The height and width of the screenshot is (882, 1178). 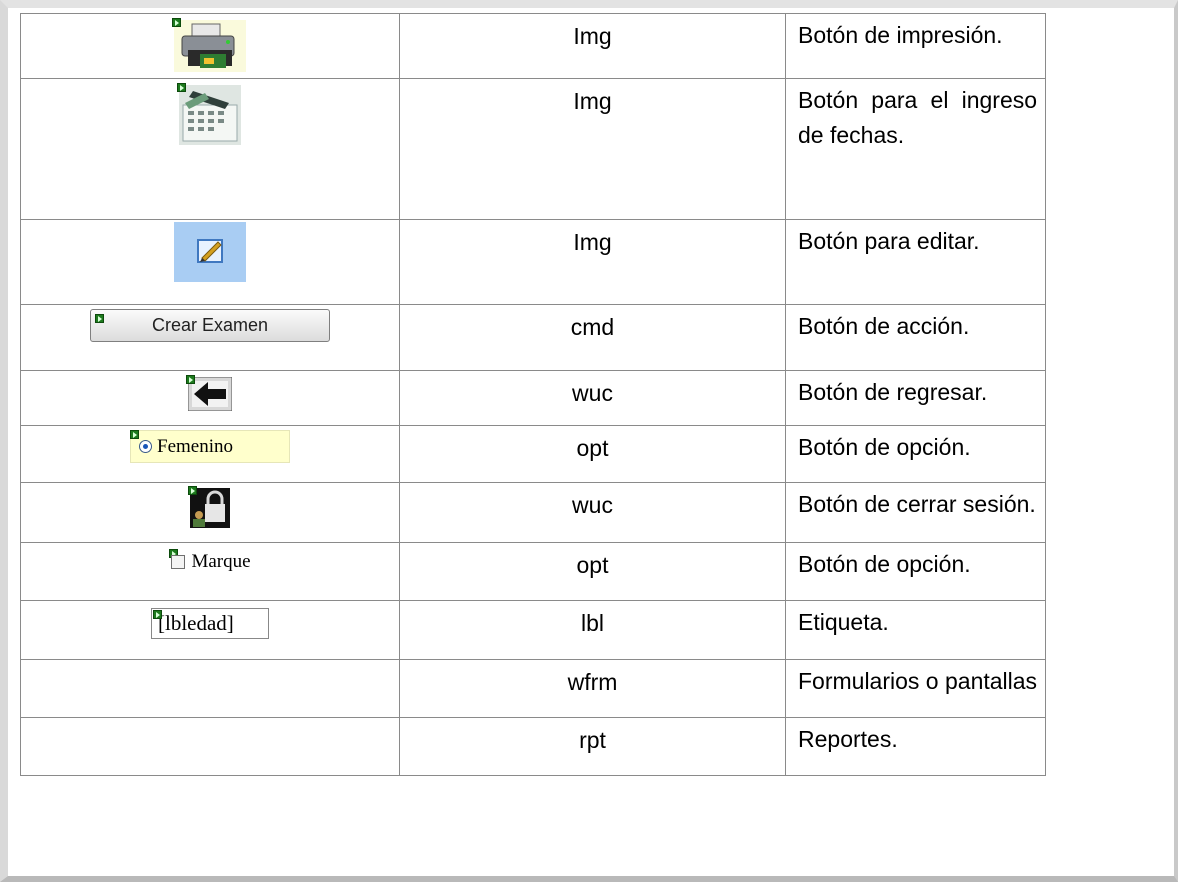 I want to click on printer-icon, so click(x=209, y=48).